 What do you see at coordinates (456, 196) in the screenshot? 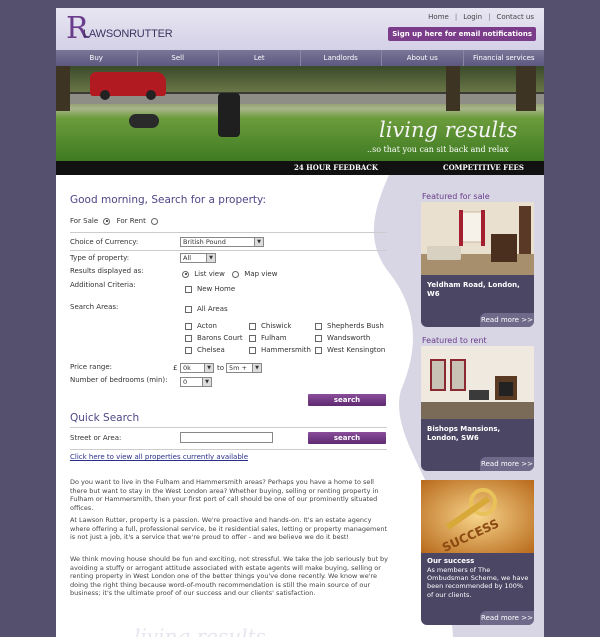
I see `featured-sale-heading: Featured for sale` at bounding box center [456, 196].